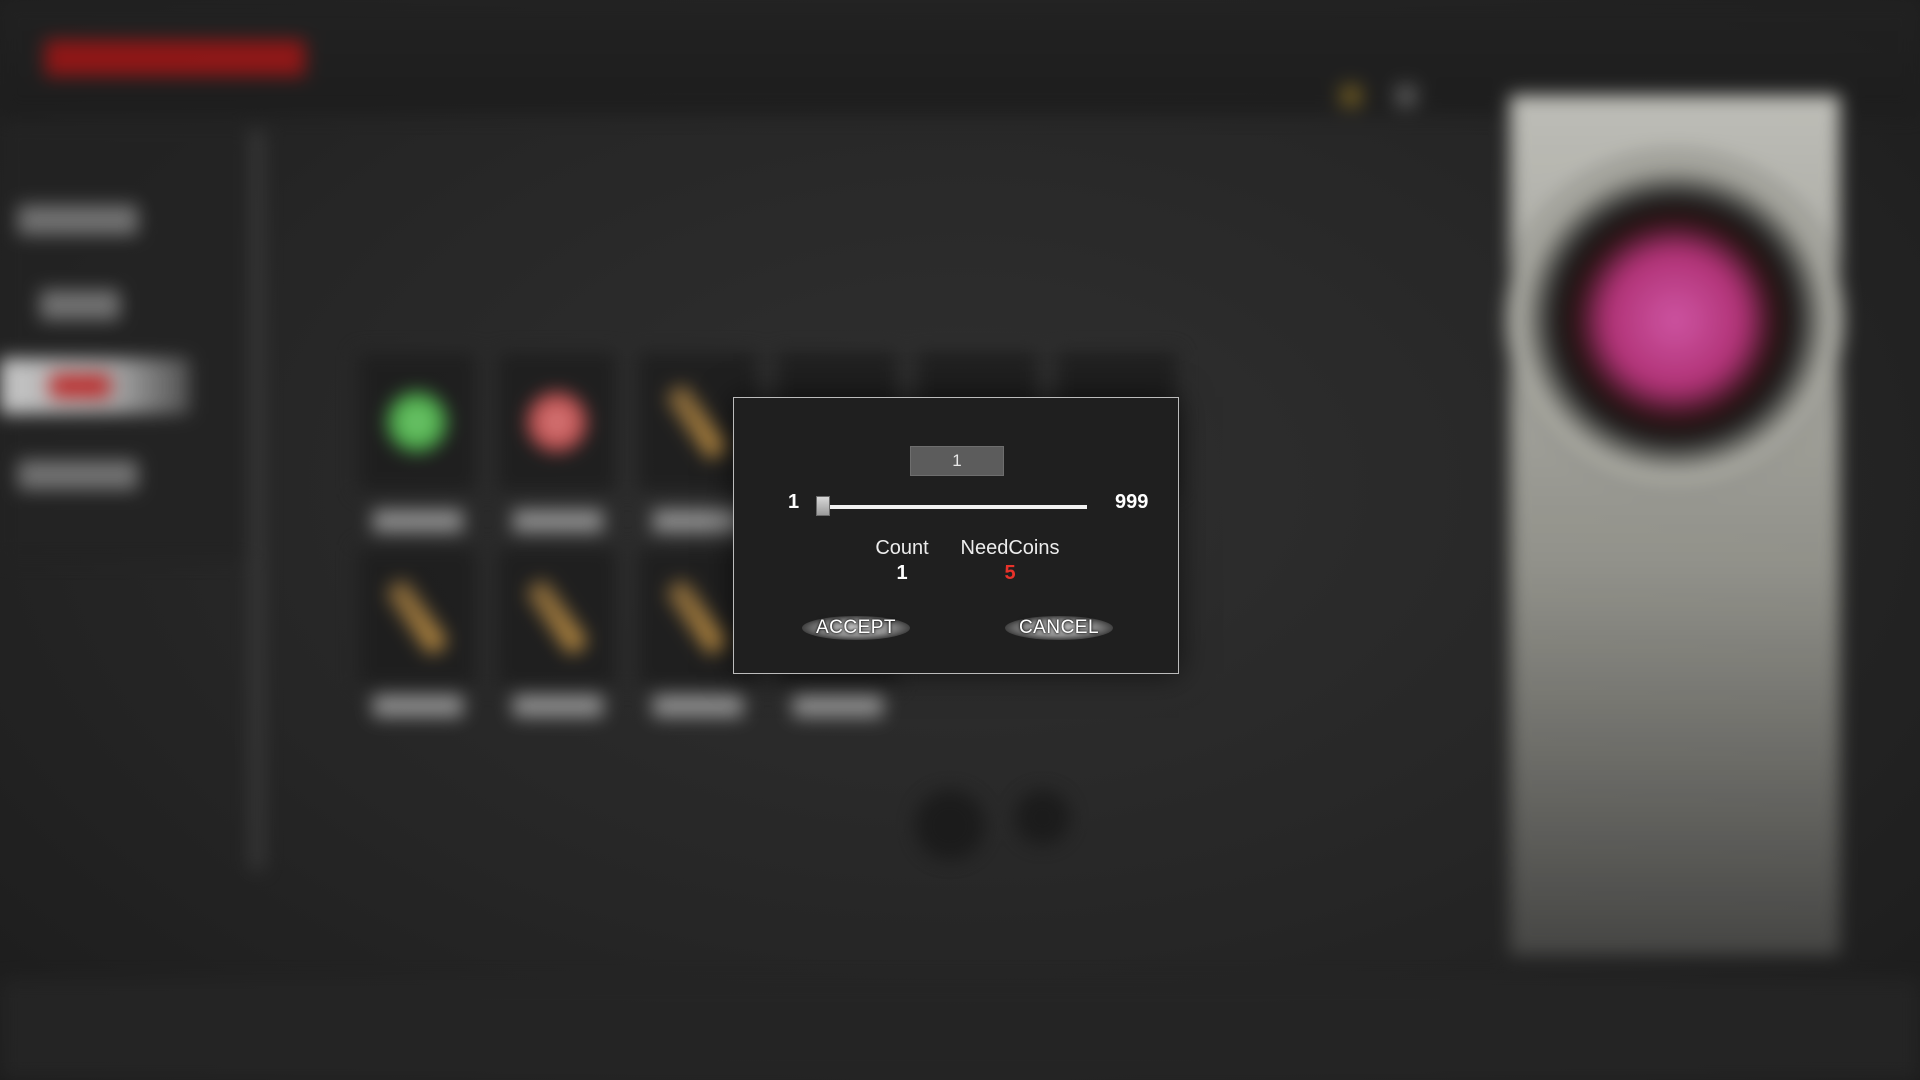 The height and width of the screenshot is (1080, 1920). I want to click on bottom-bar, so click(960, 1030).